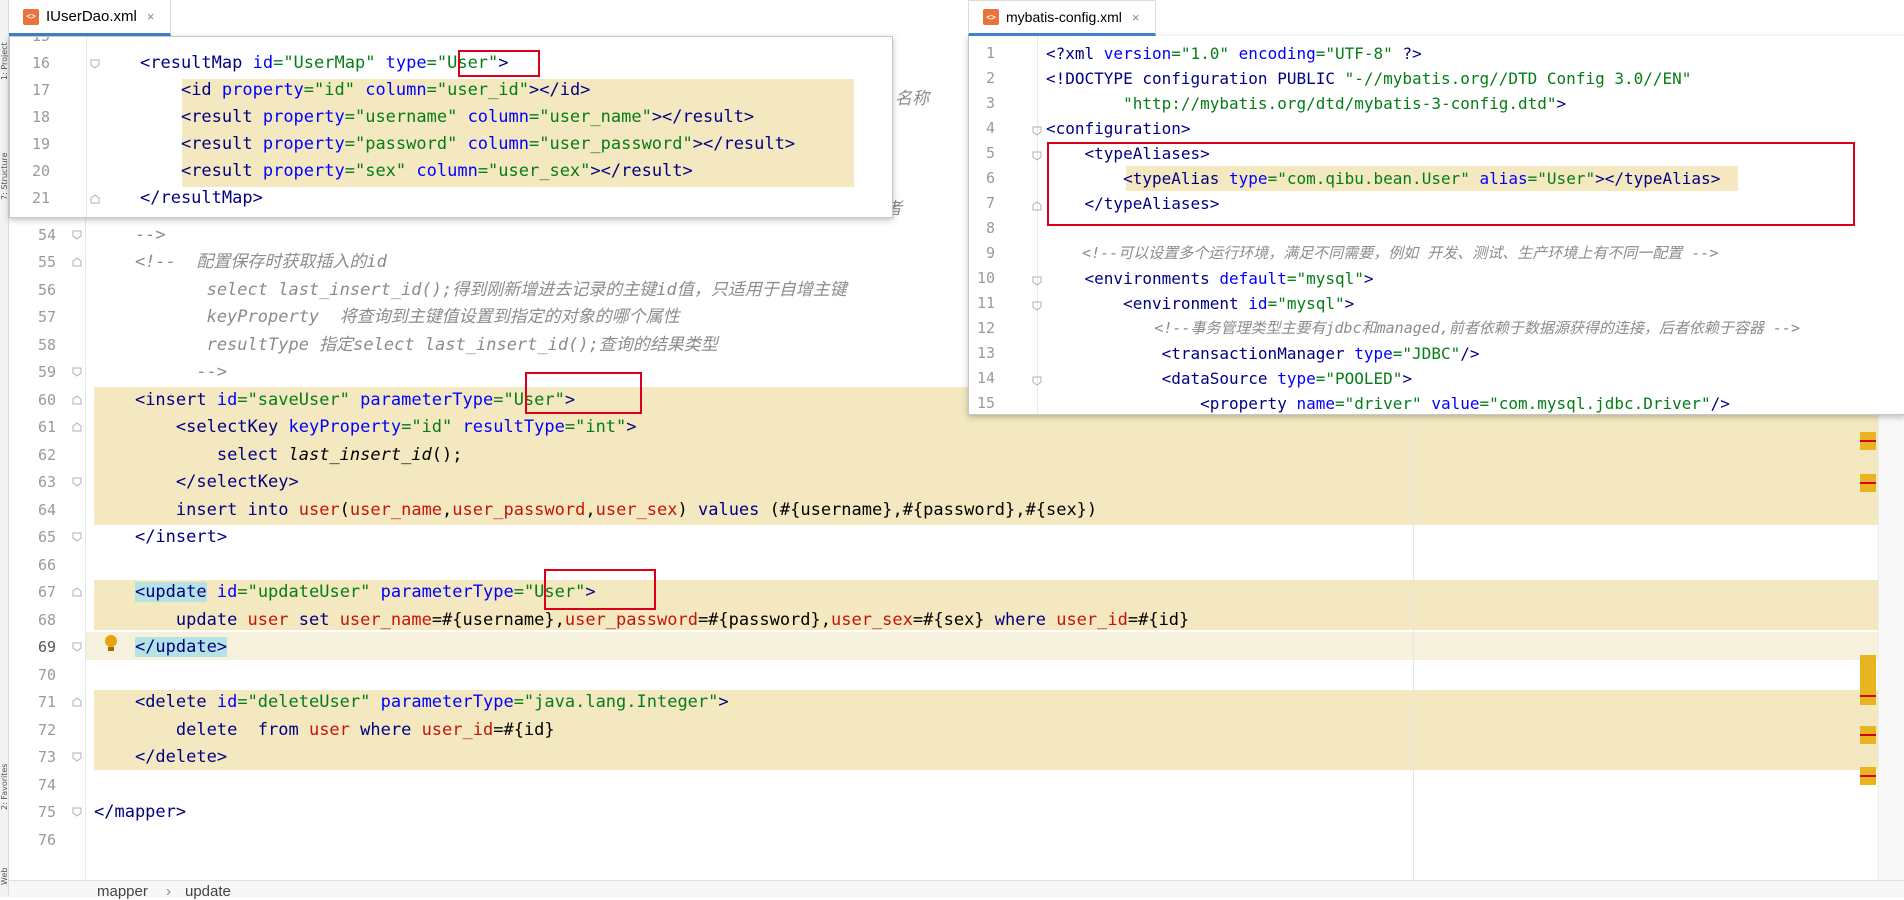  What do you see at coordinates (999, 757) in the screenshot?
I see `code-line: </delete>` at bounding box center [999, 757].